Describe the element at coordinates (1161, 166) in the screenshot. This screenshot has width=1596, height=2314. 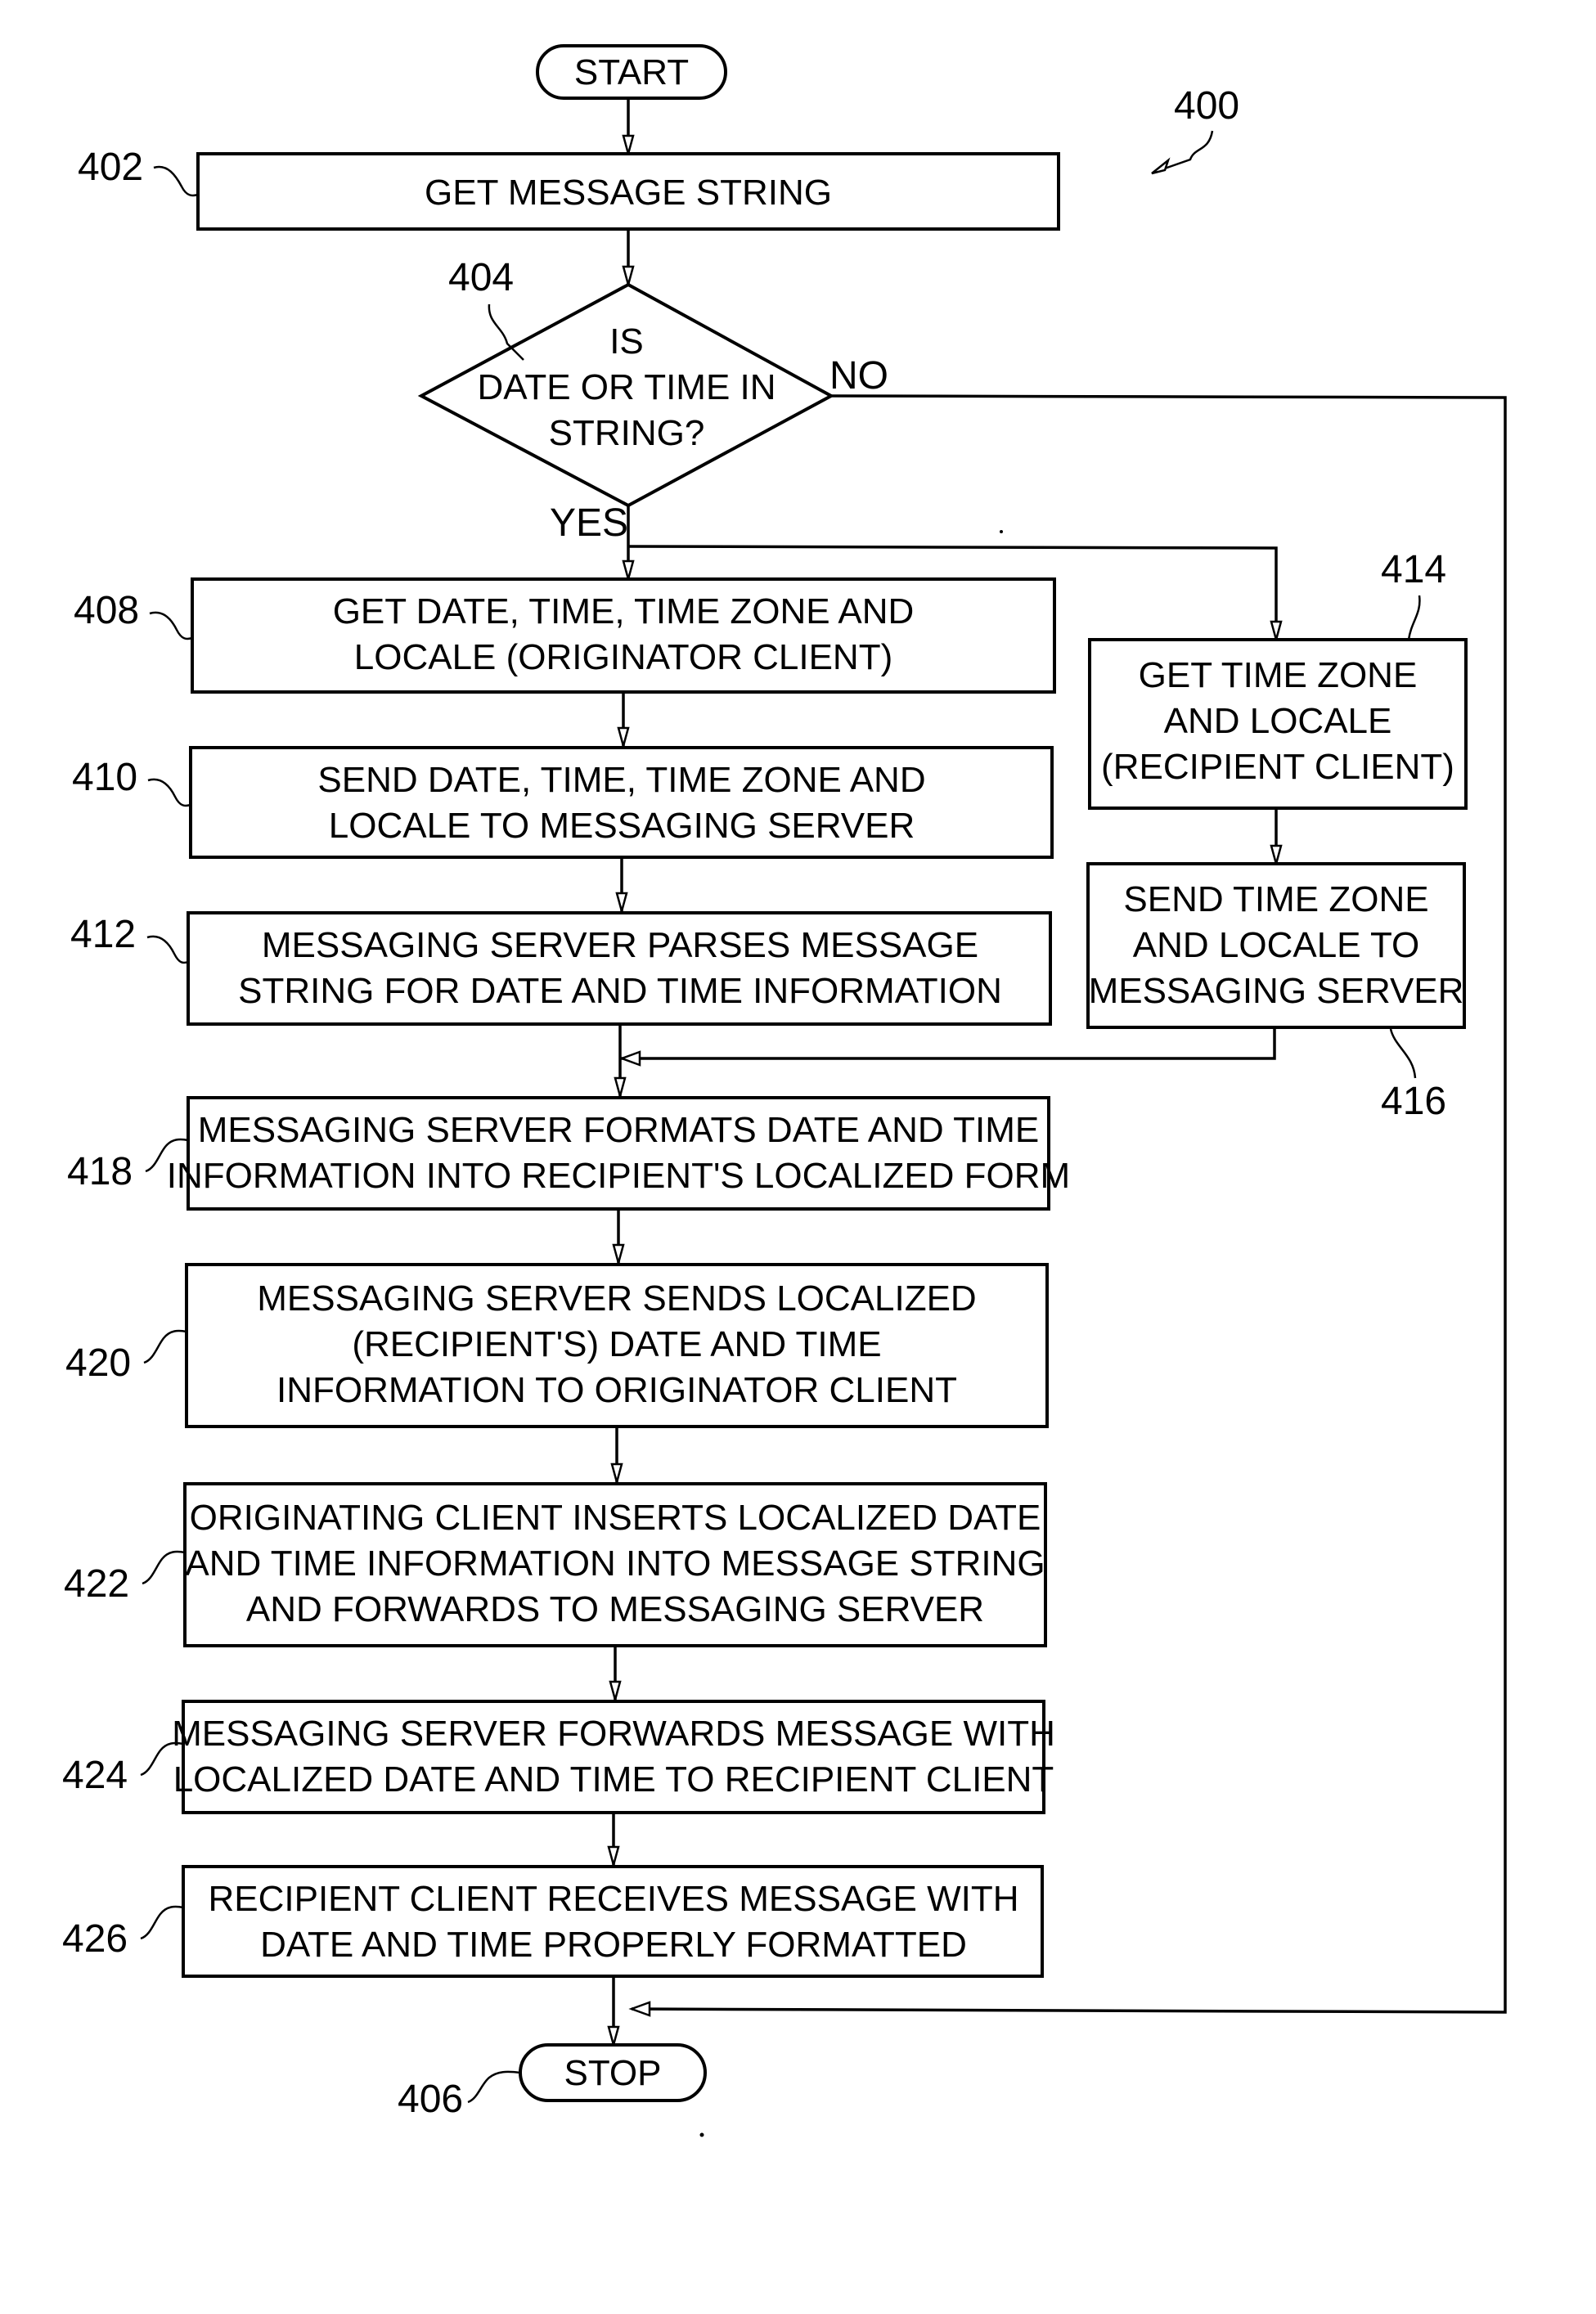
I see `figure-ref-arrowhead` at that location.